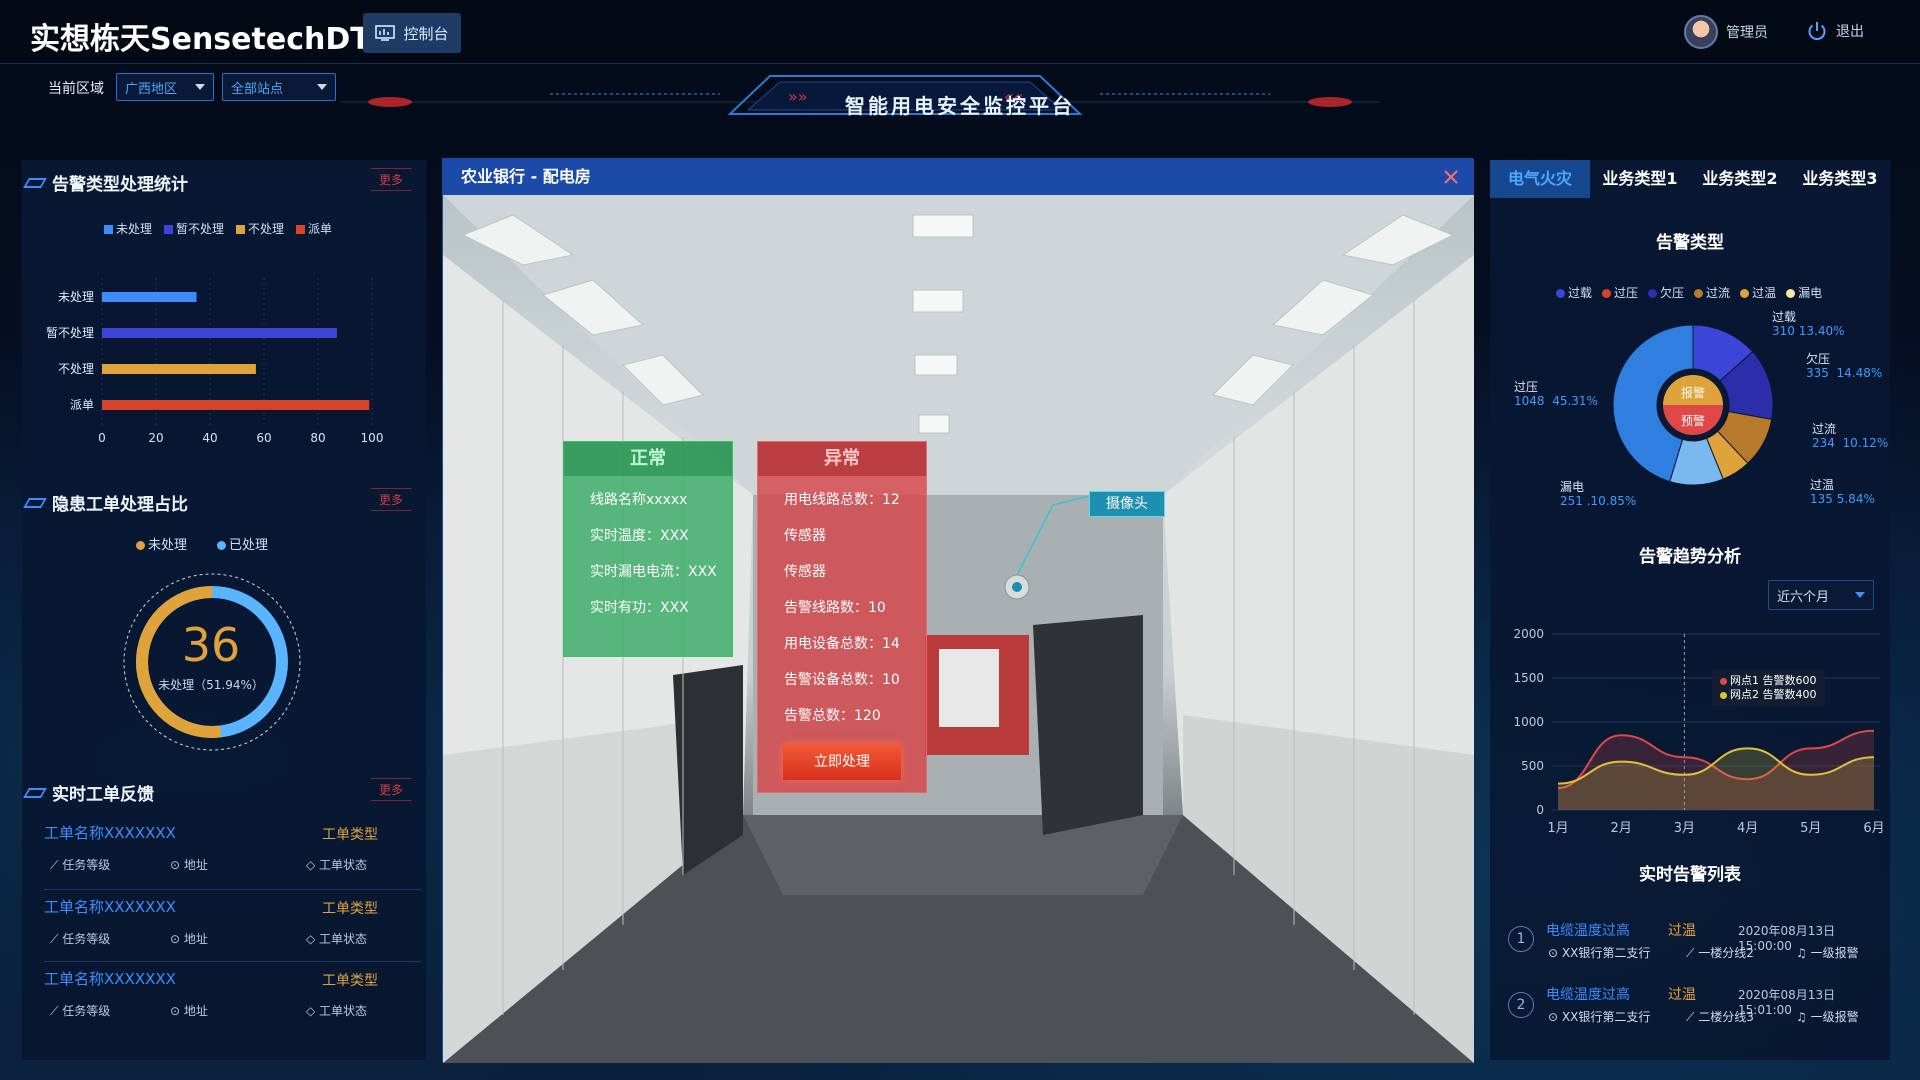 This screenshot has width=1920, height=1080. Describe the element at coordinates (412, 33) in the screenshot. I see `console-button: 控制台` at that location.